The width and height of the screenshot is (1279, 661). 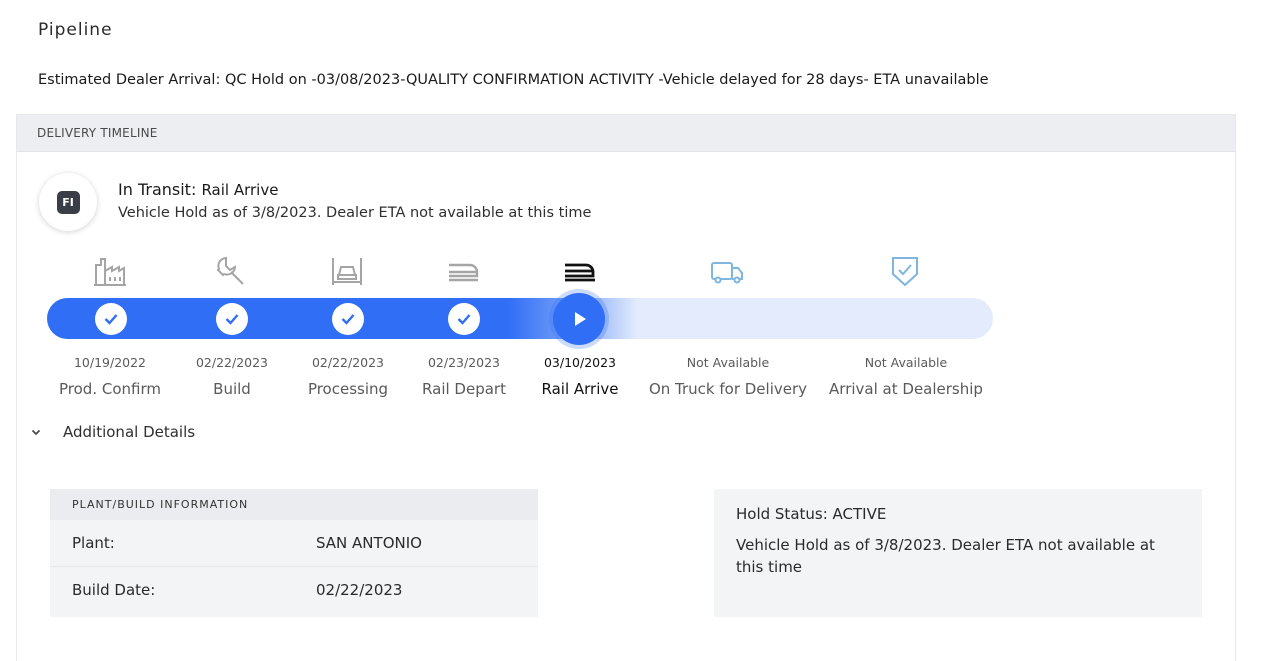 I want to click on shield-check-icon, so click(x=905, y=271).